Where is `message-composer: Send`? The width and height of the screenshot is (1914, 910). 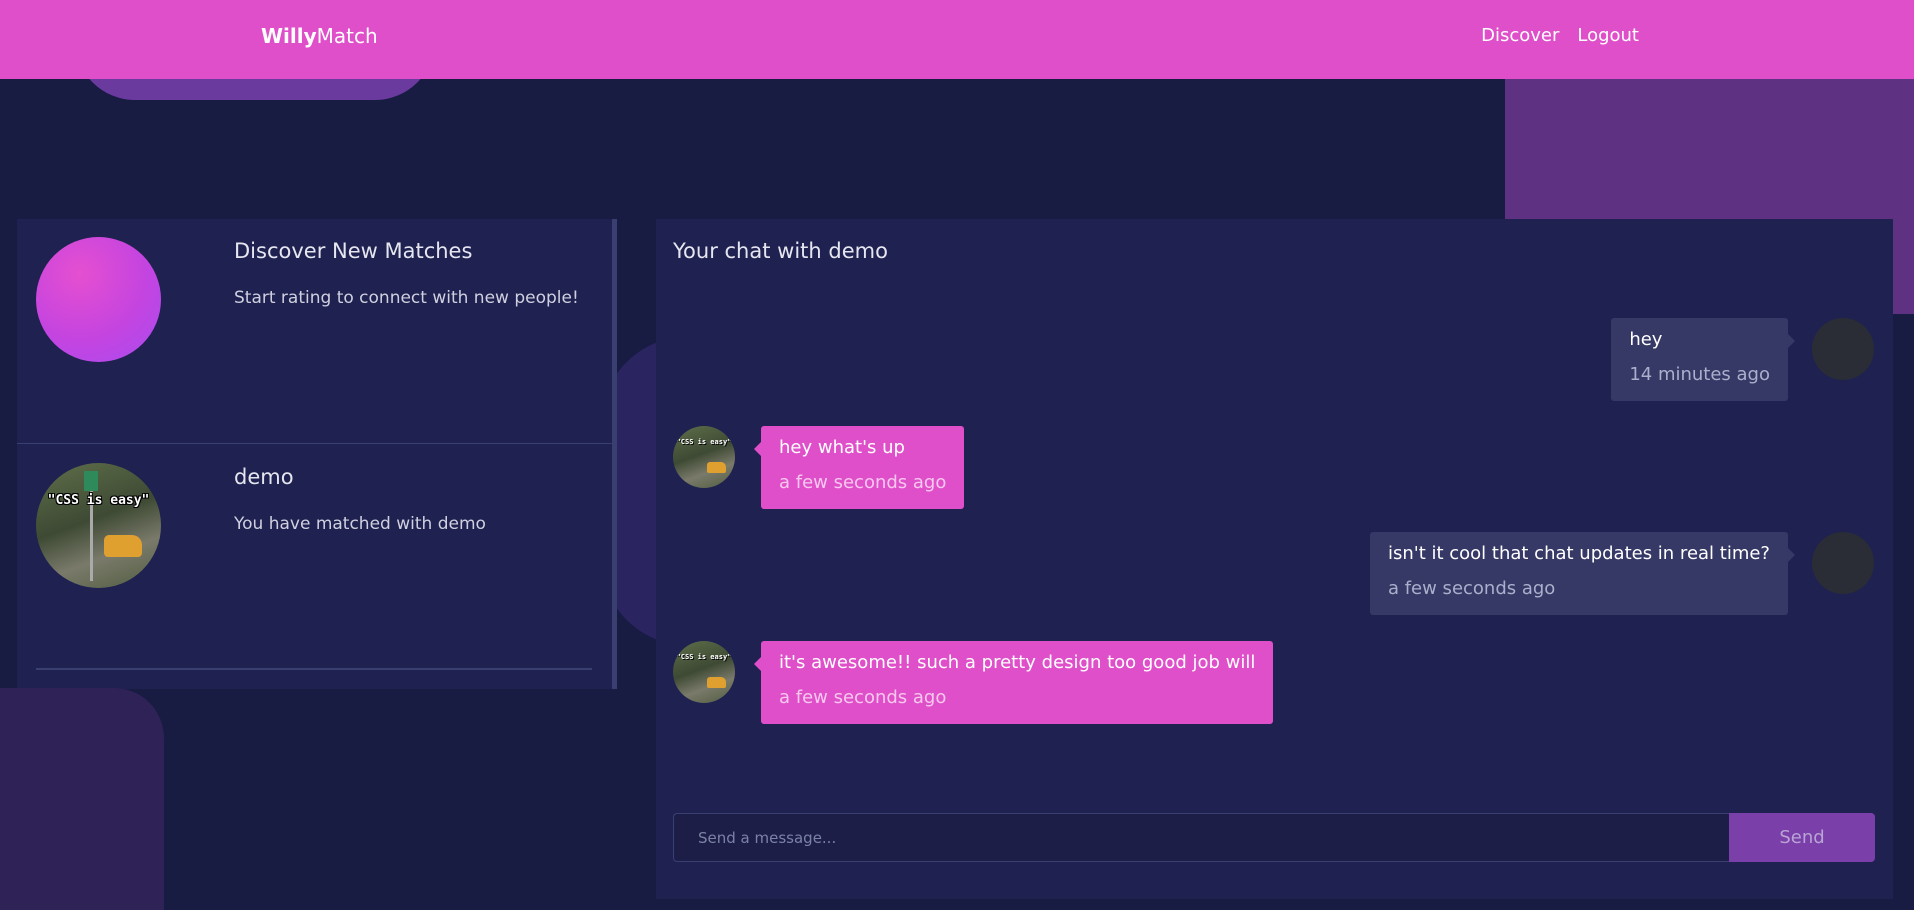 message-composer: Send is located at coordinates (1274, 837).